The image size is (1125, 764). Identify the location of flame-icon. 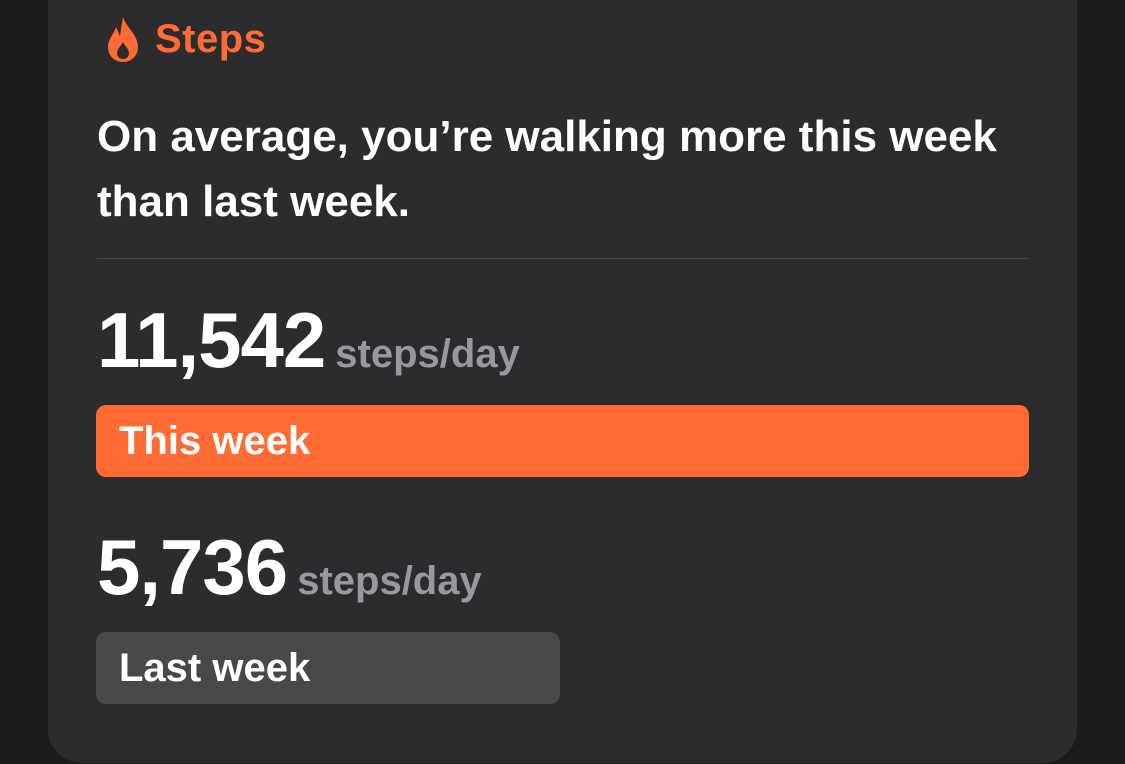
(123, 39).